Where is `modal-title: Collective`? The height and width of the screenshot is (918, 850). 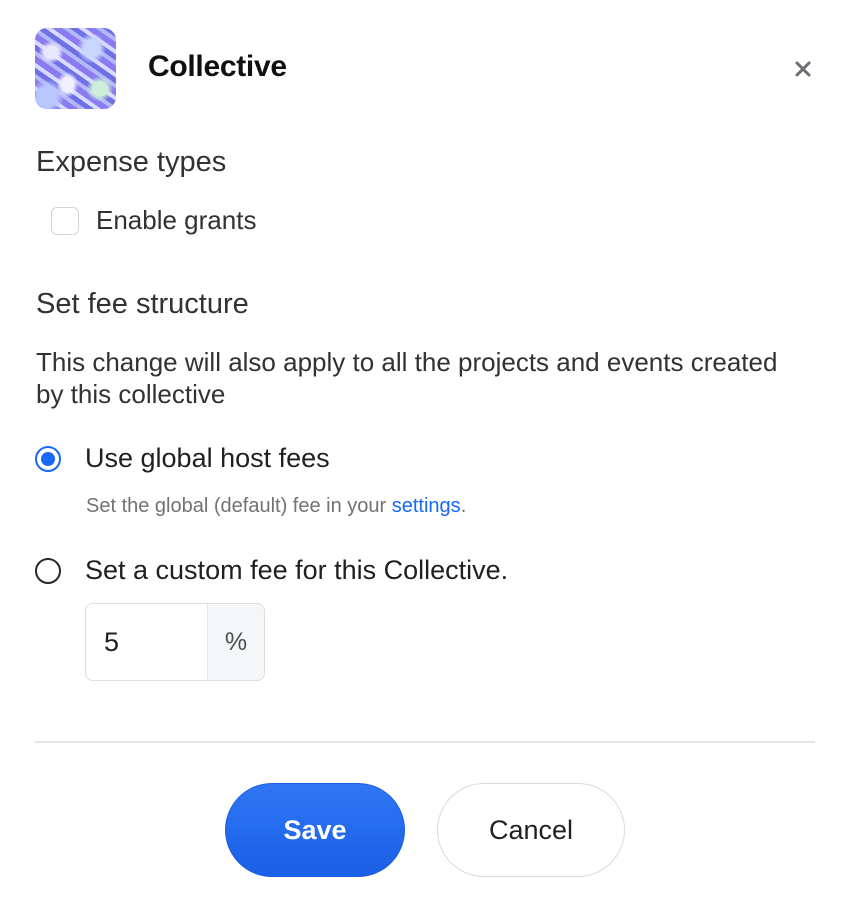
modal-title: Collective is located at coordinates (217, 66).